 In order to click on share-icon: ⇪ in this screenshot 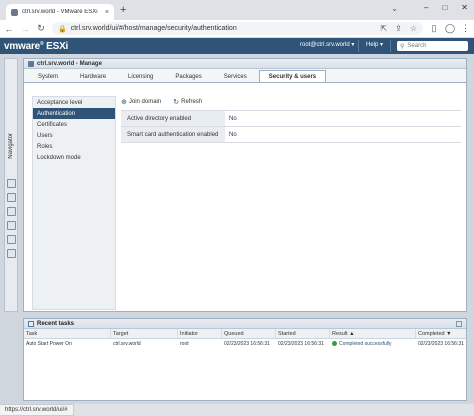, I will do `click(398, 28)`.